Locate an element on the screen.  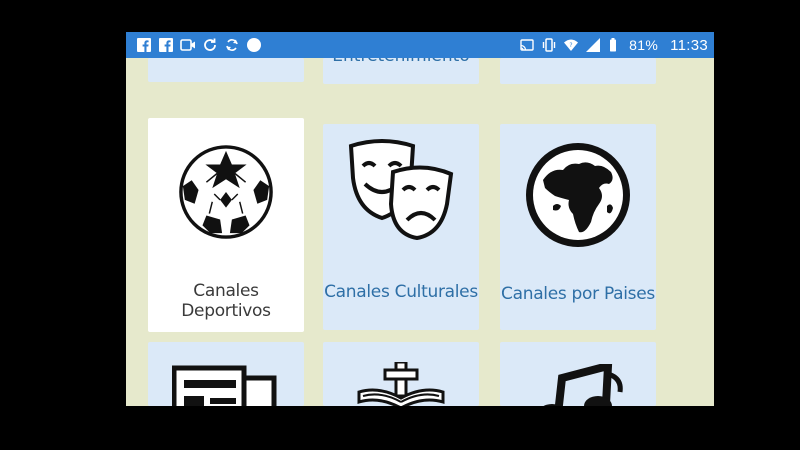
soccer-ball-icon is located at coordinates (226, 192).